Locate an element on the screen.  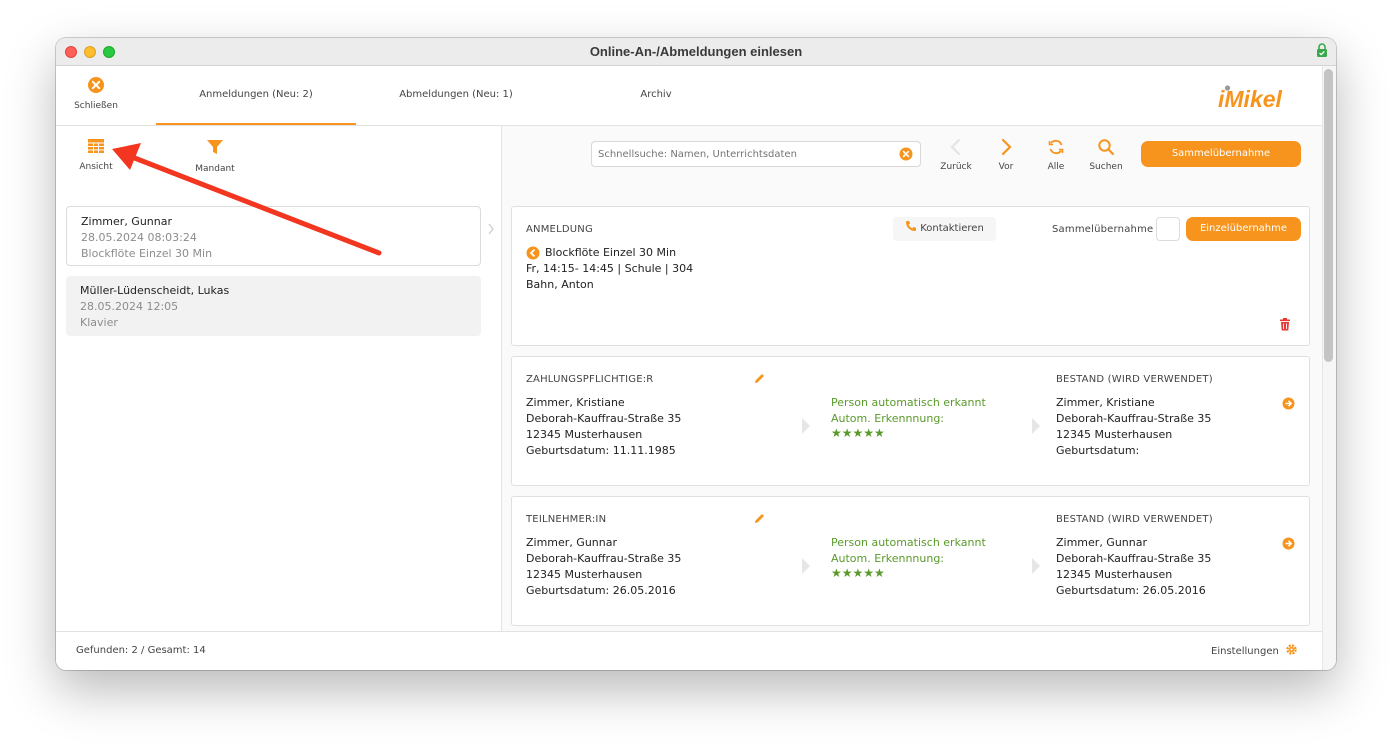
settings-button: Einstellungen is located at coordinates (1254, 650).